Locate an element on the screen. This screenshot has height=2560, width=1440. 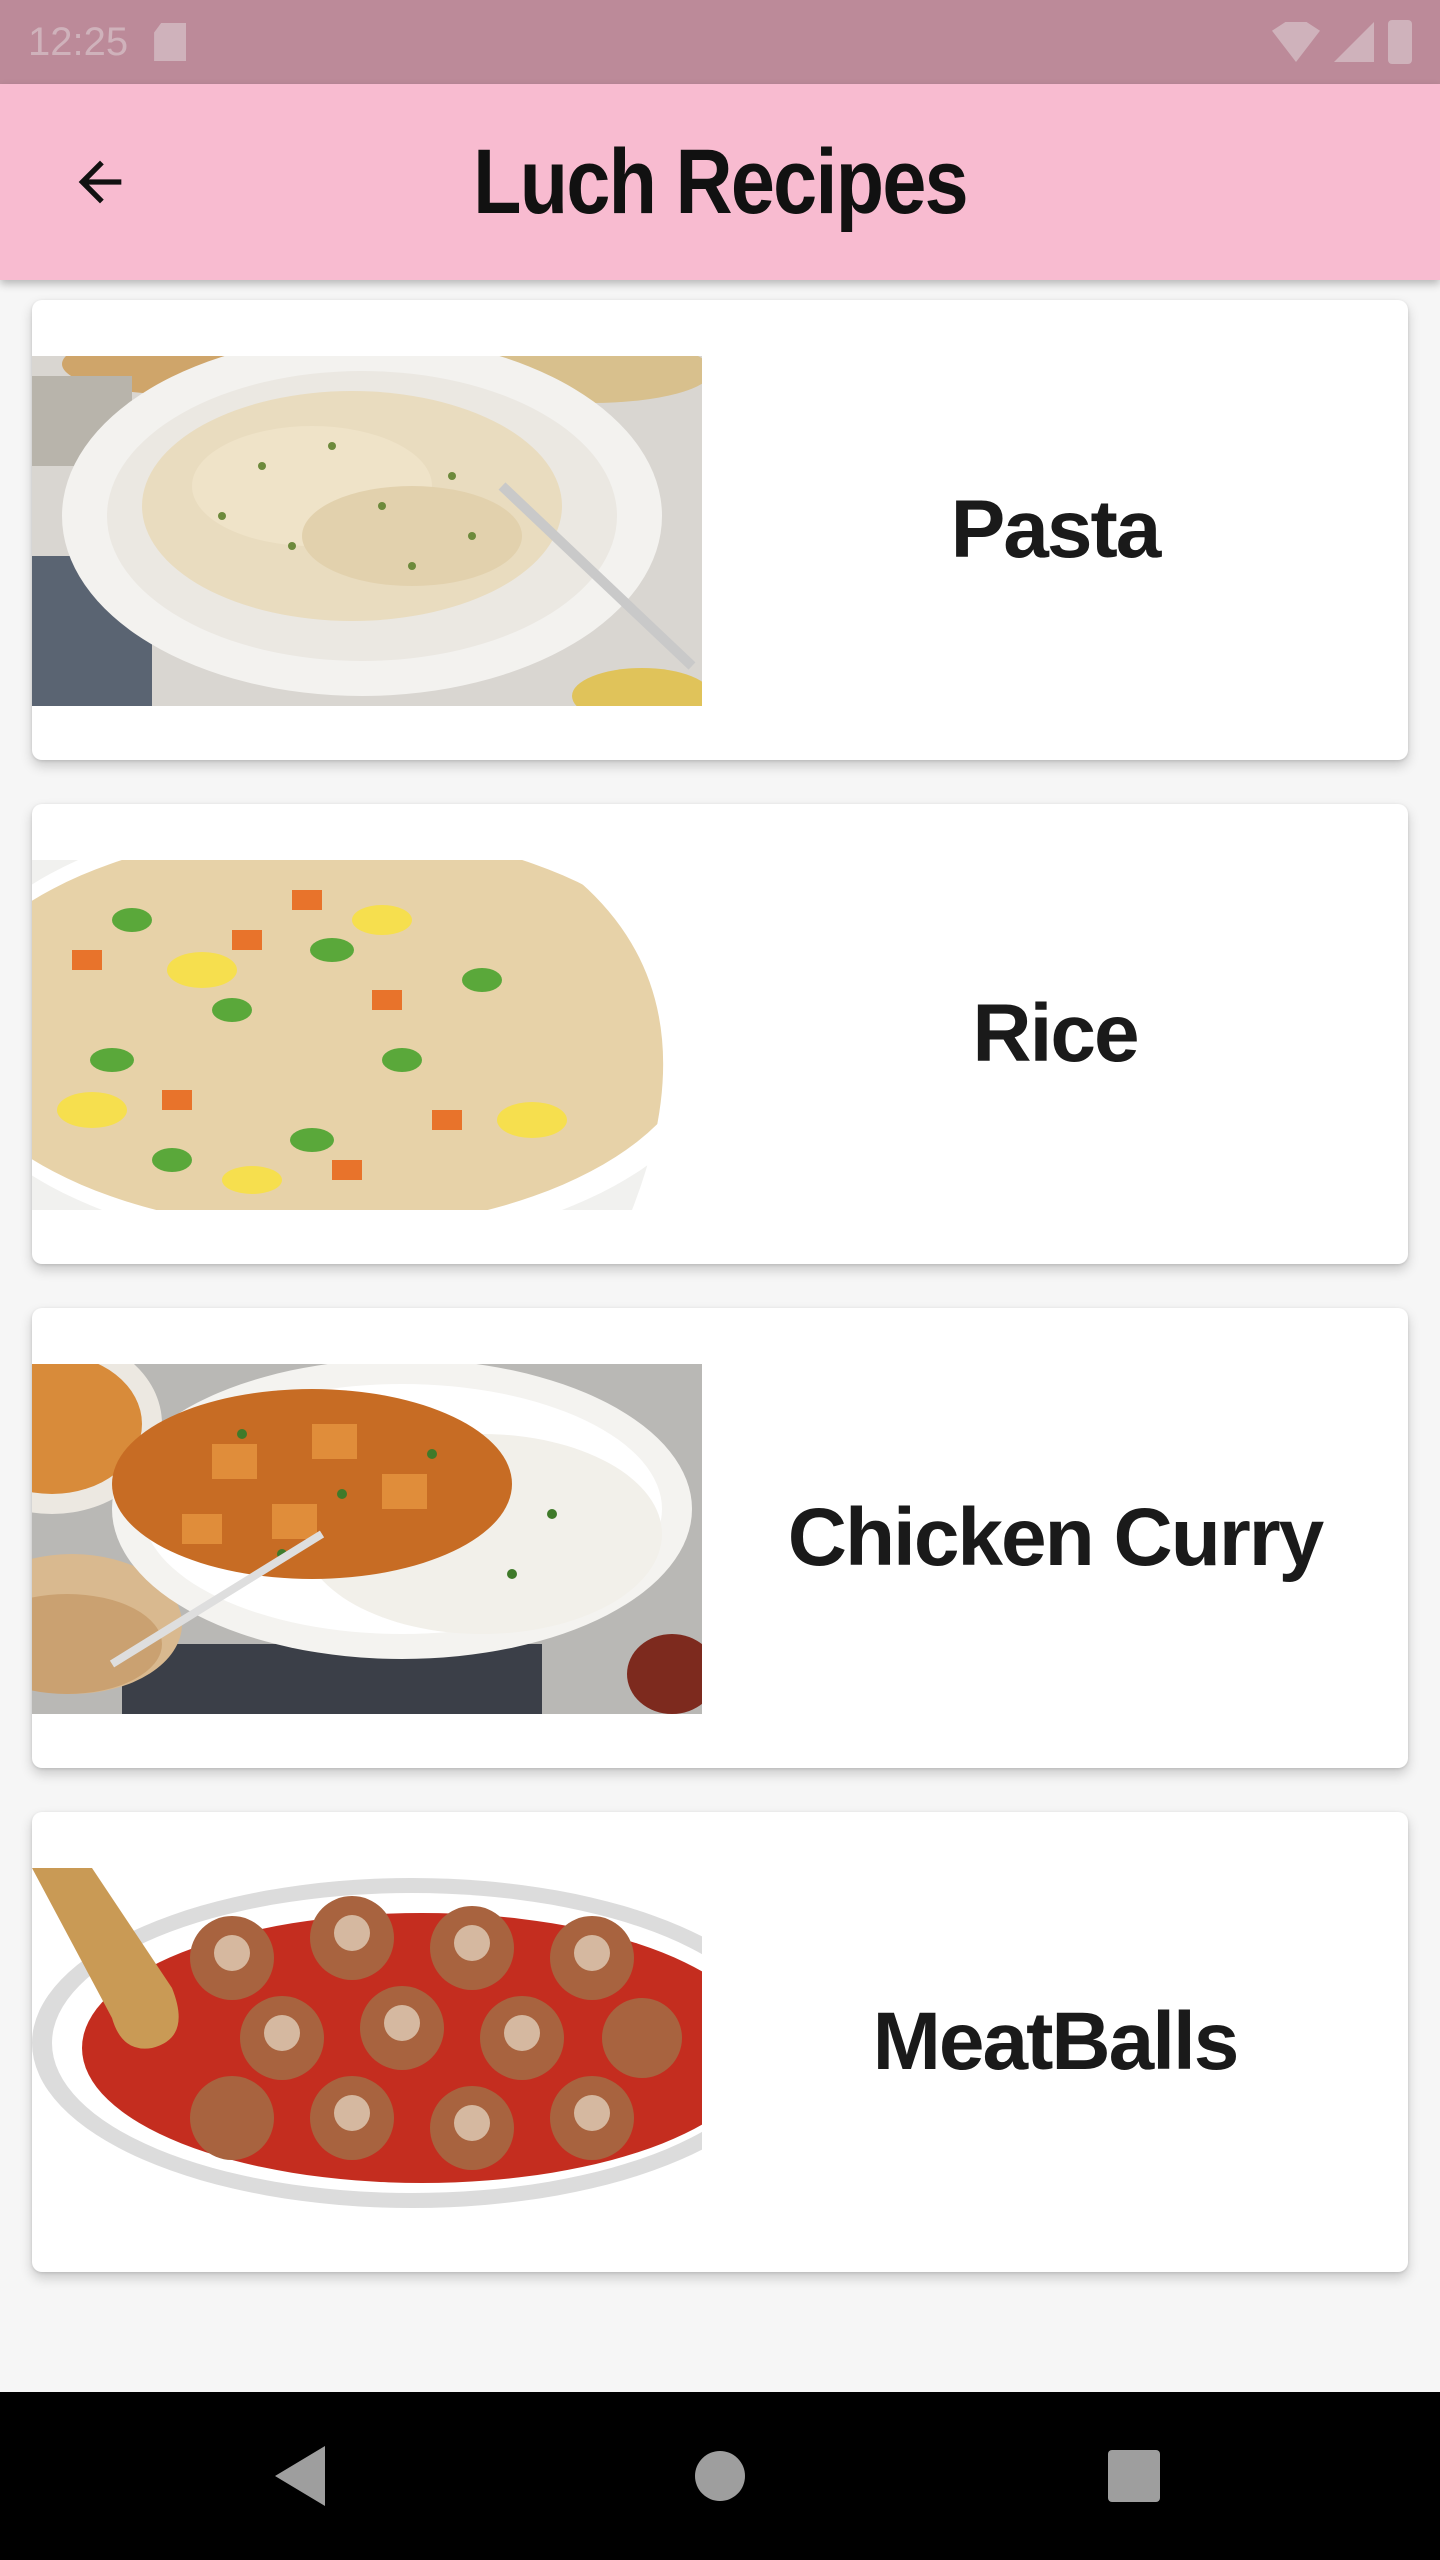
nav-back-button is located at coordinates (300, 2476).